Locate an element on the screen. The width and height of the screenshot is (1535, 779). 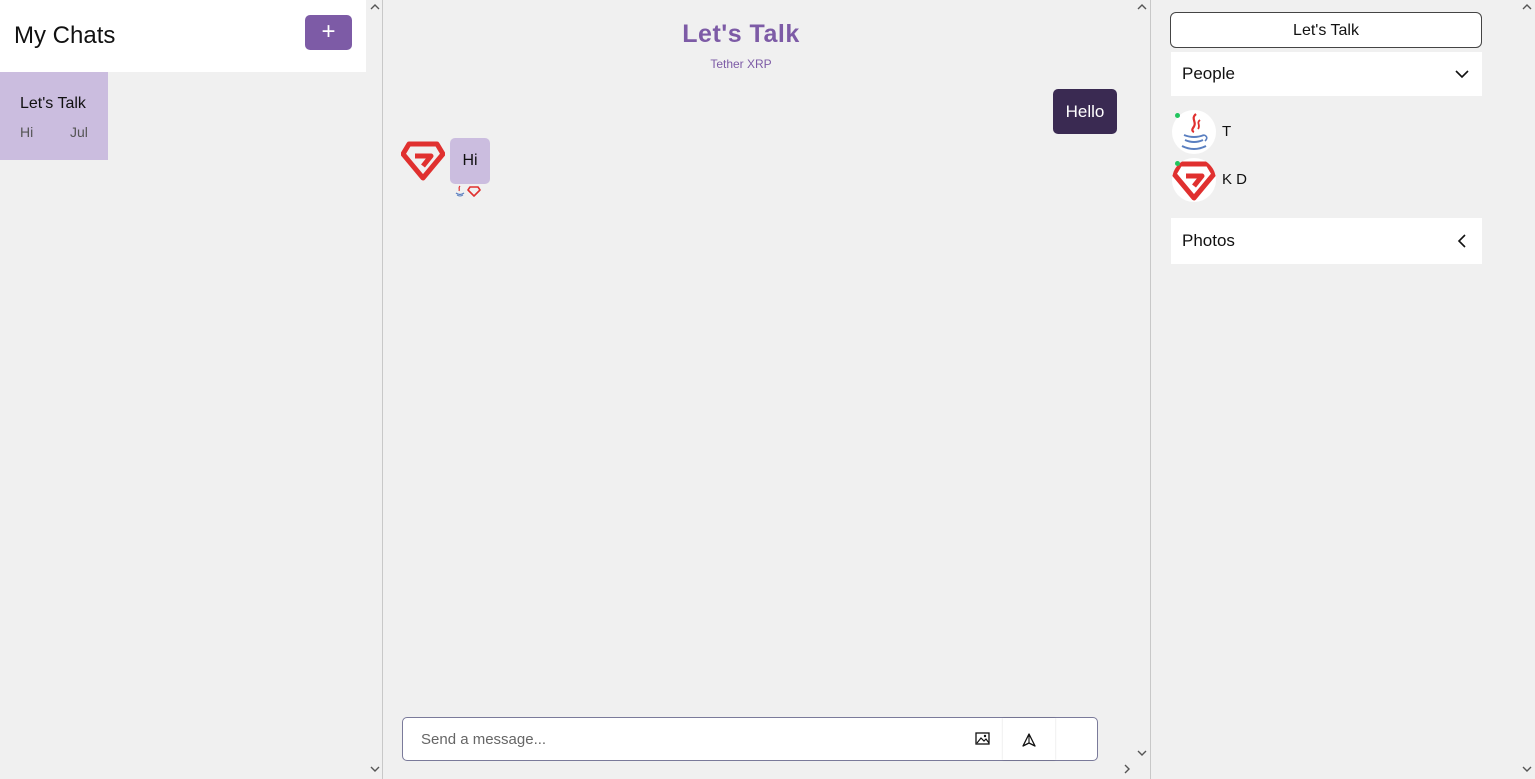
send-icon is located at coordinates (1029, 740).